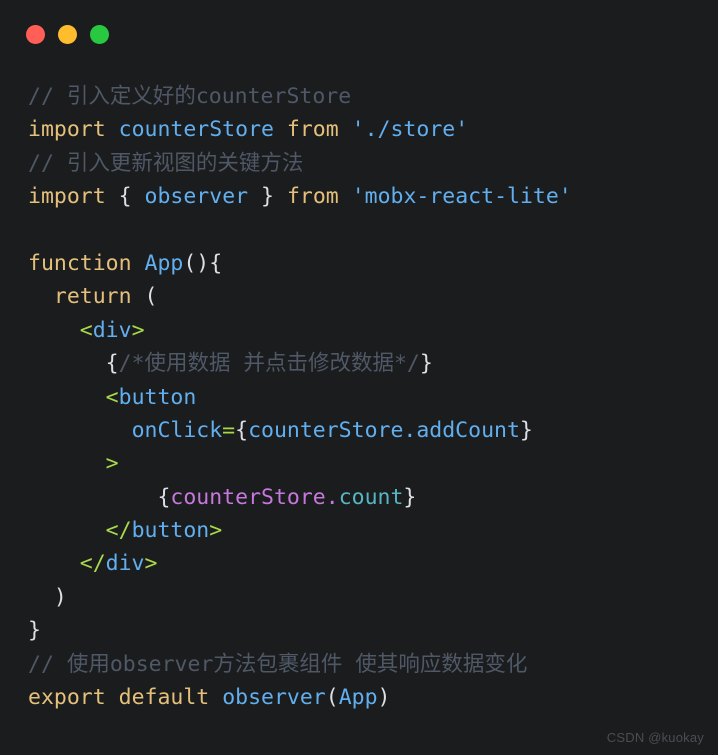 Image resolution: width=718 pixels, height=755 pixels. What do you see at coordinates (359, 397) in the screenshot?
I see `code-line: <button` at bounding box center [359, 397].